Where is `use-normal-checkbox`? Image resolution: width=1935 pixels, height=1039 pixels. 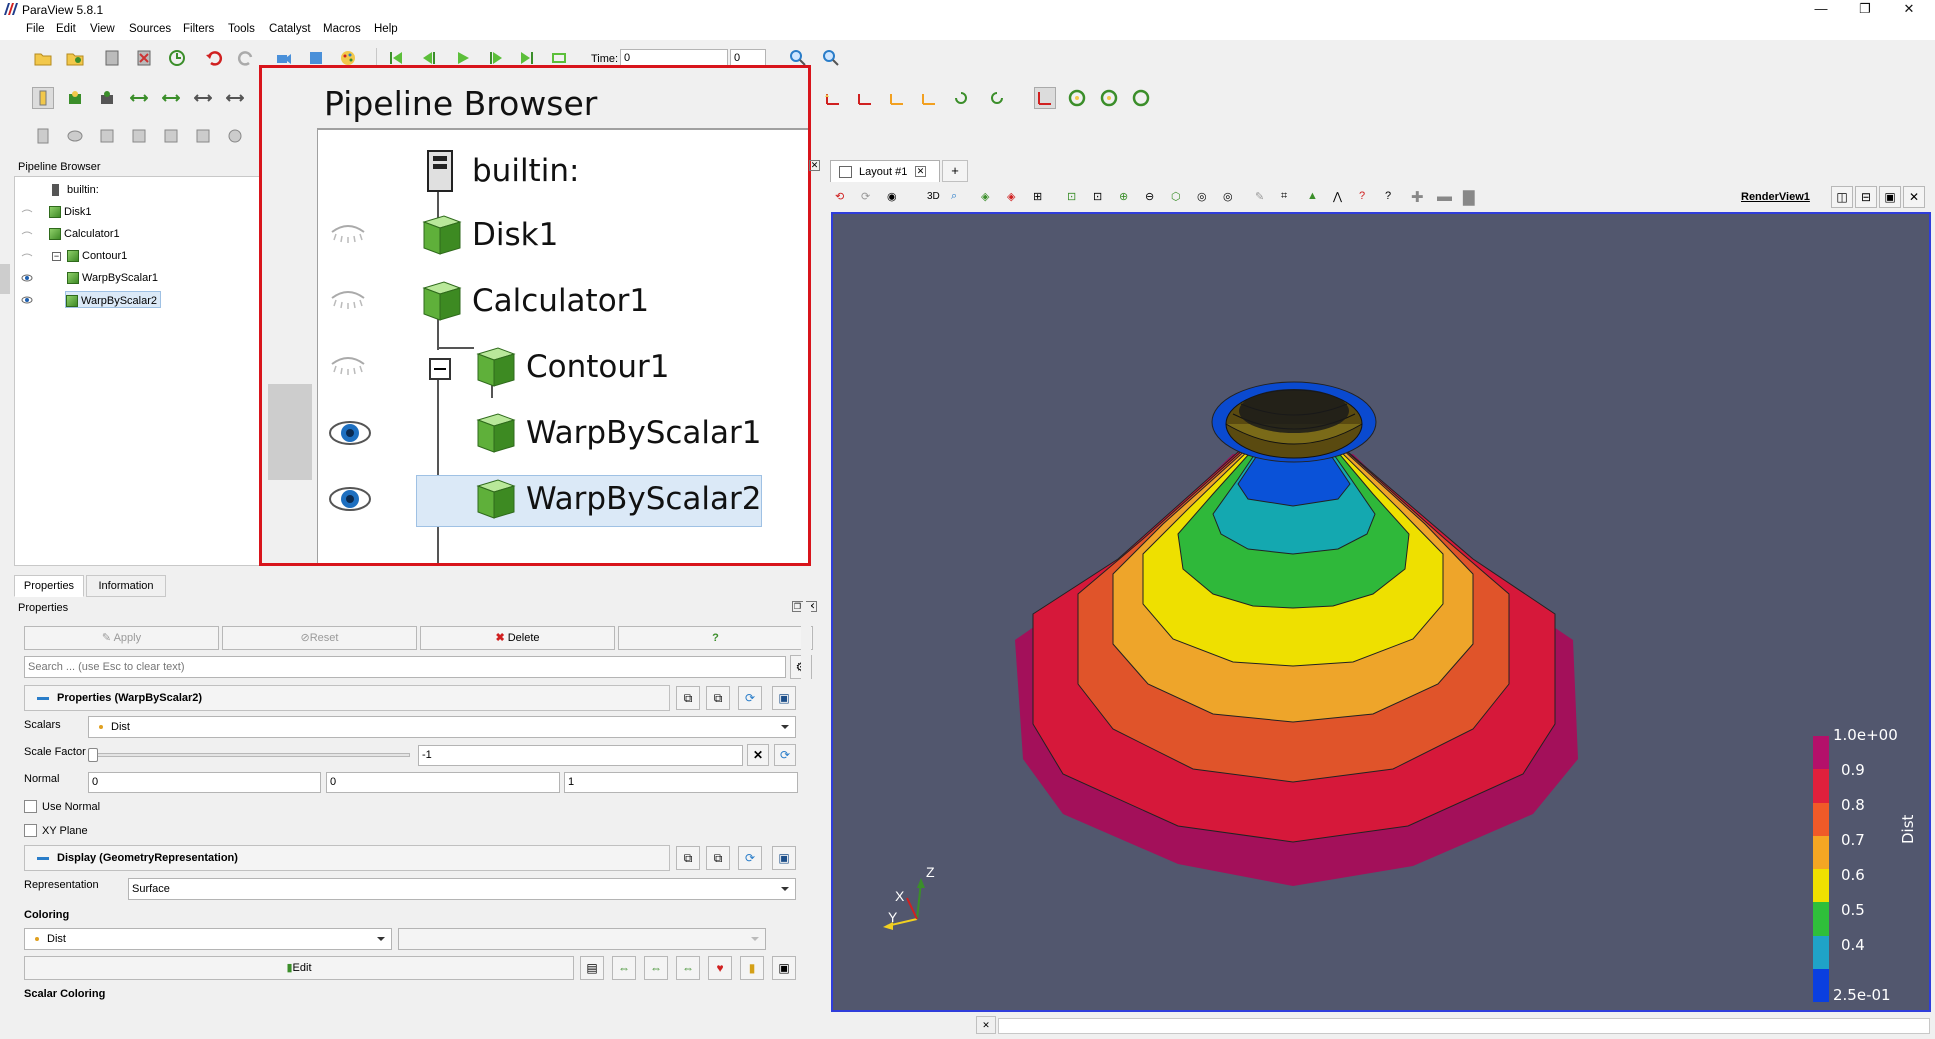 use-normal-checkbox is located at coordinates (30, 806).